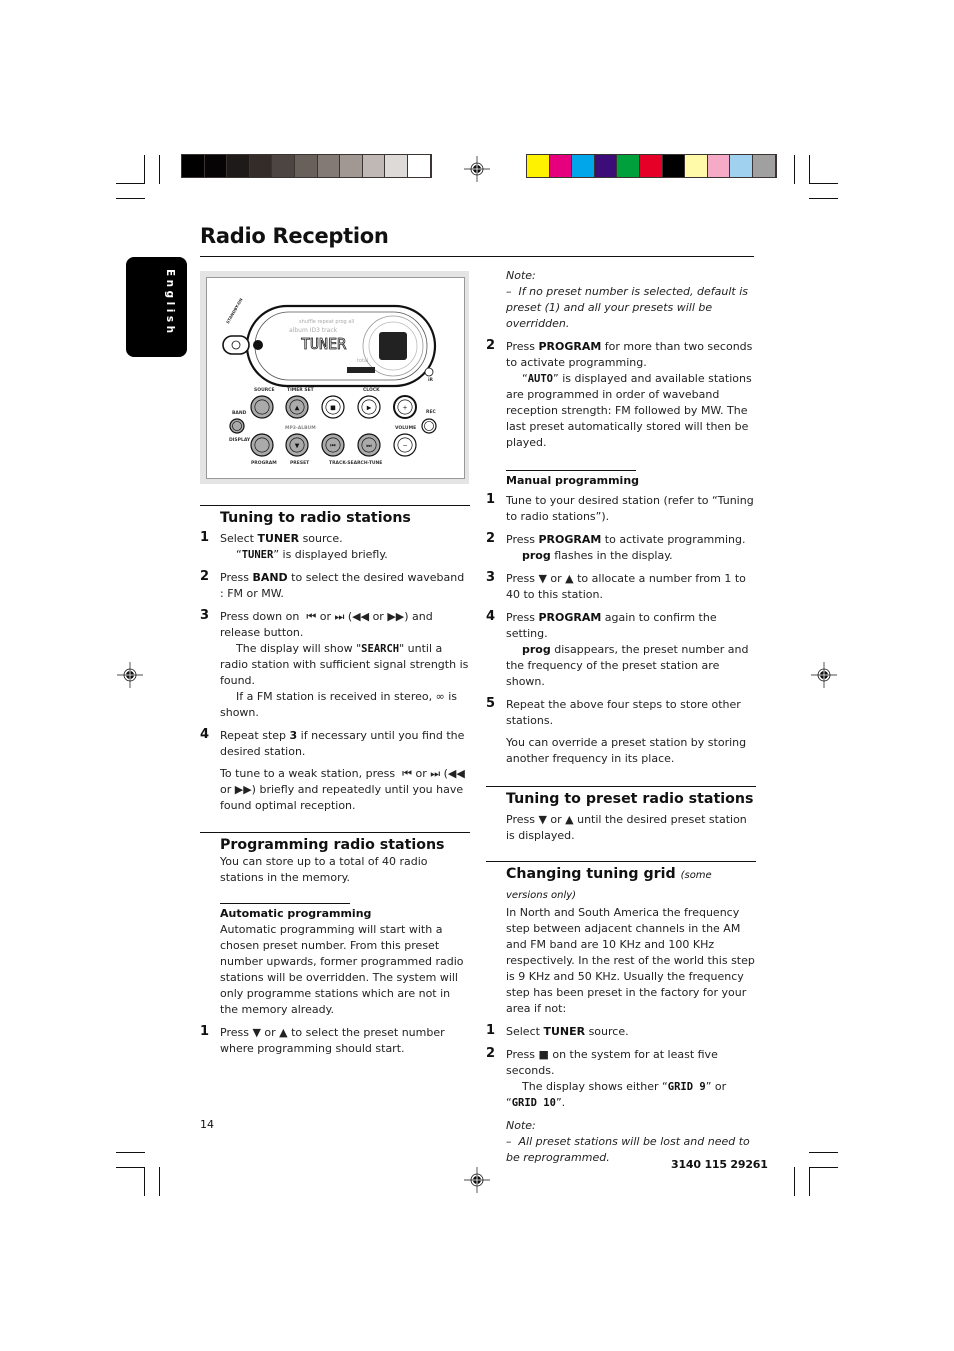 The image size is (954, 1351). Describe the element at coordinates (607, 1031) in the screenshot. I see `text: source.` at that location.